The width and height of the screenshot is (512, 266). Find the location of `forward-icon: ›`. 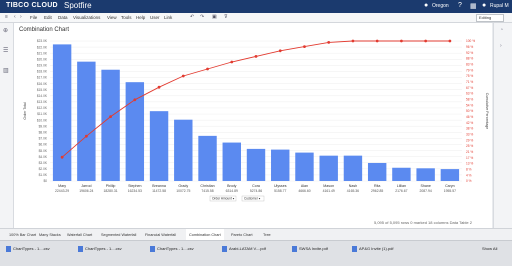

forward-icon: › is located at coordinates (21, 17).